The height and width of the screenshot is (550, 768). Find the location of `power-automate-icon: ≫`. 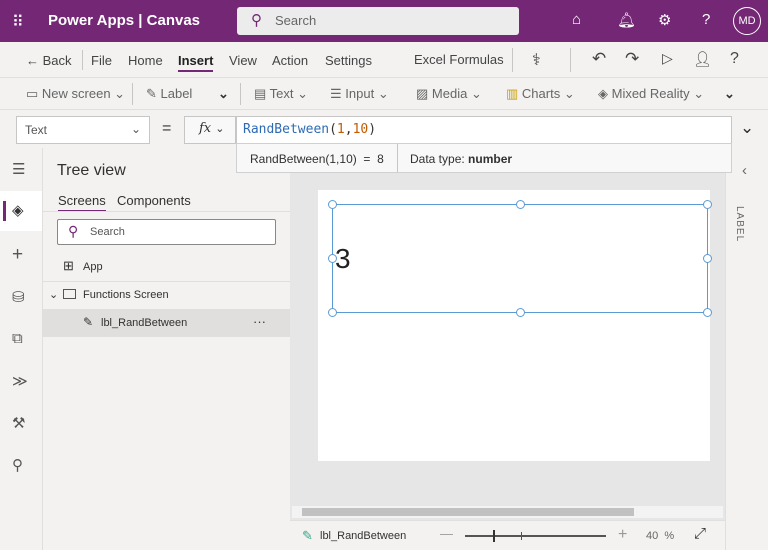

power-automate-icon: ≫ is located at coordinates (20, 381).